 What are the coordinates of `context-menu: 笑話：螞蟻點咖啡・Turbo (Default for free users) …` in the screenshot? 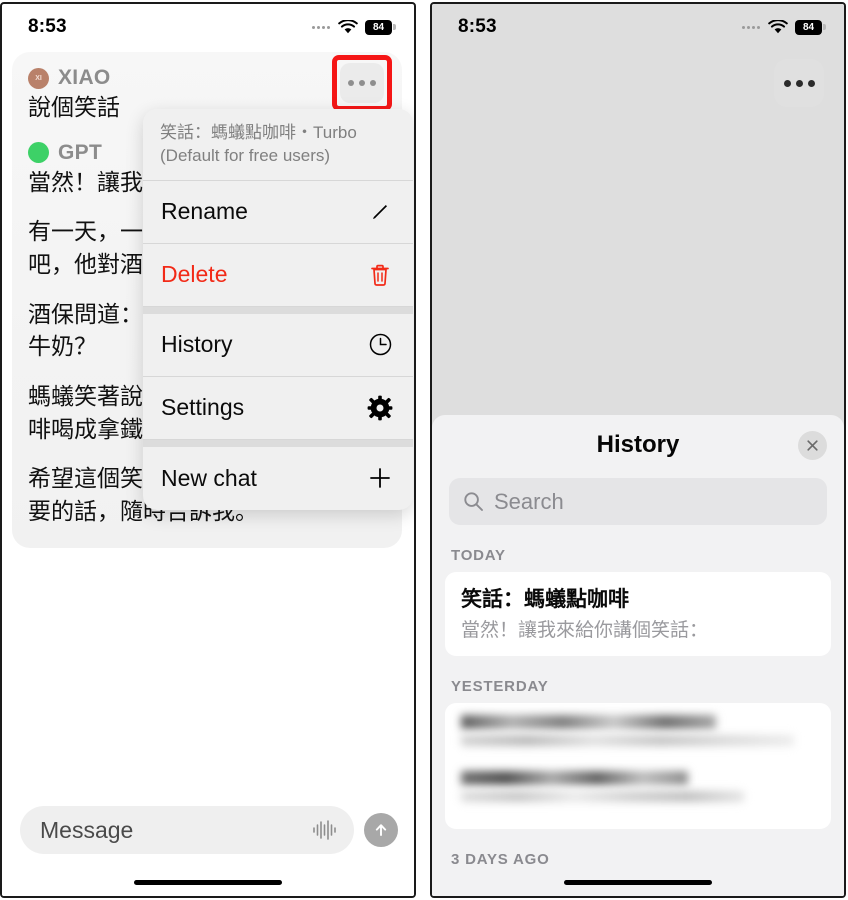 It's located at (278, 309).